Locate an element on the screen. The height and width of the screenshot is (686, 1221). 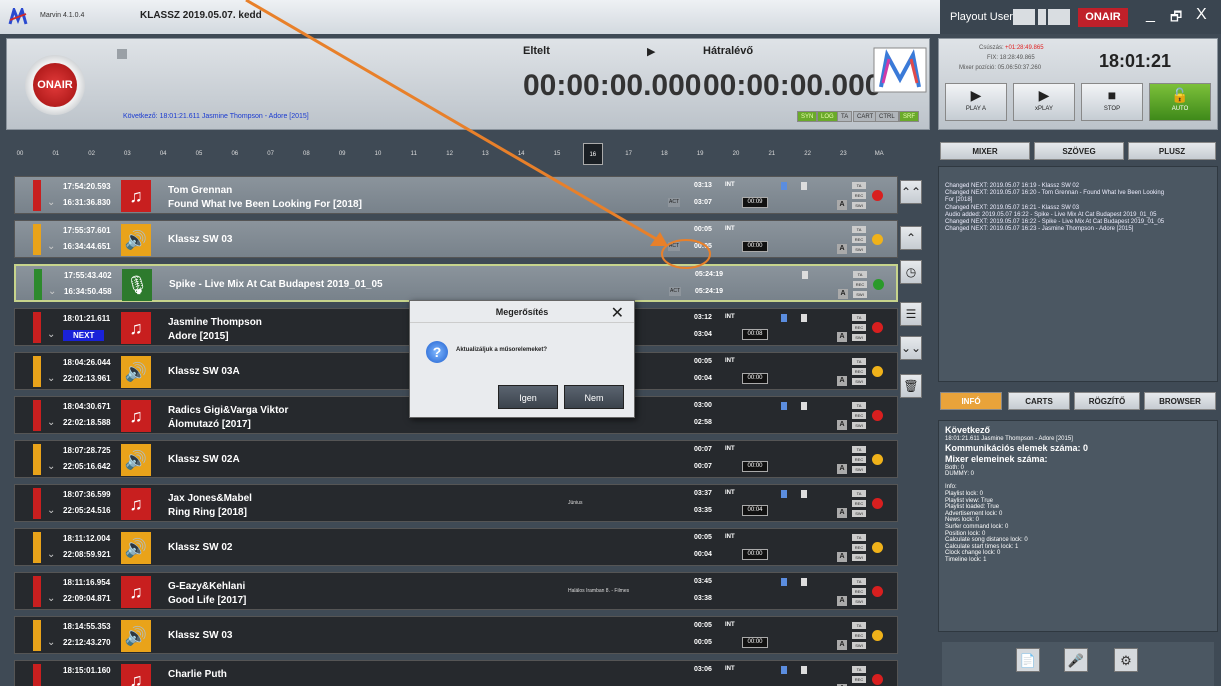
close-button: X is located at coordinates (1201, 15).